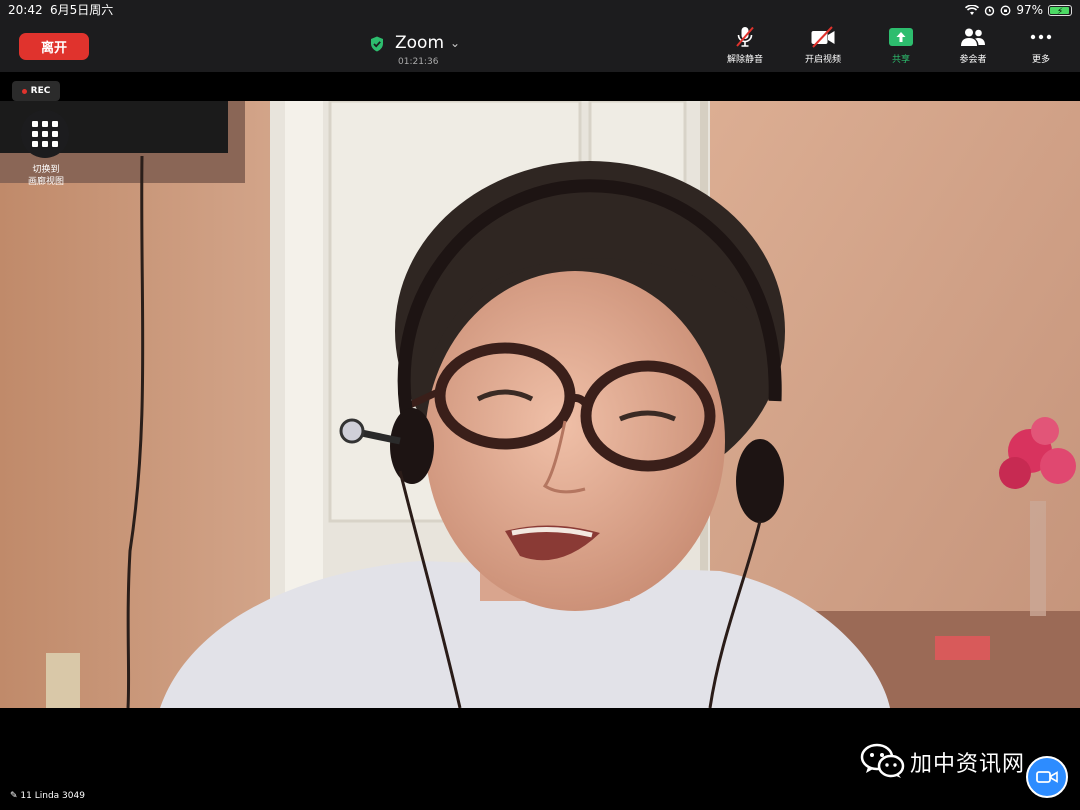  Describe the element at coordinates (745, 36) in the screenshot. I see `mic-off-icon` at that location.